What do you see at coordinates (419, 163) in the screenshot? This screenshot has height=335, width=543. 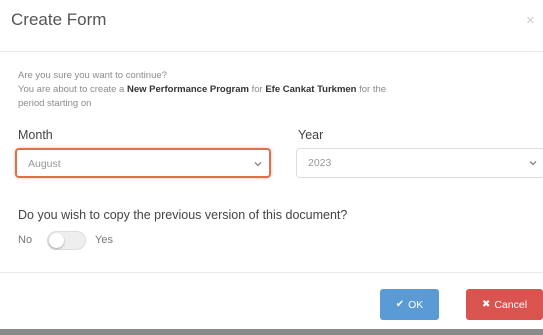 I see `year-select: 2023` at bounding box center [419, 163].